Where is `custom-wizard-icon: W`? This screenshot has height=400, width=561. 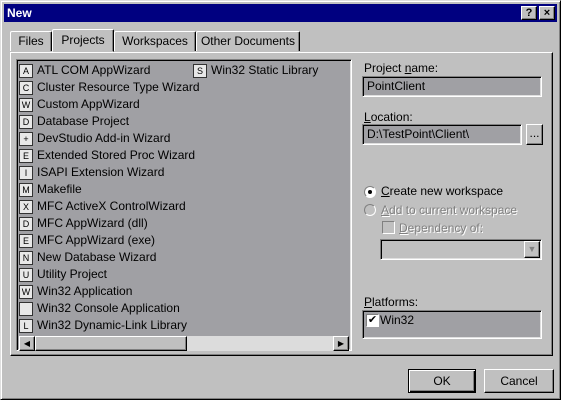 custom-wizard-icon: W is located at coordinates (26, 105).